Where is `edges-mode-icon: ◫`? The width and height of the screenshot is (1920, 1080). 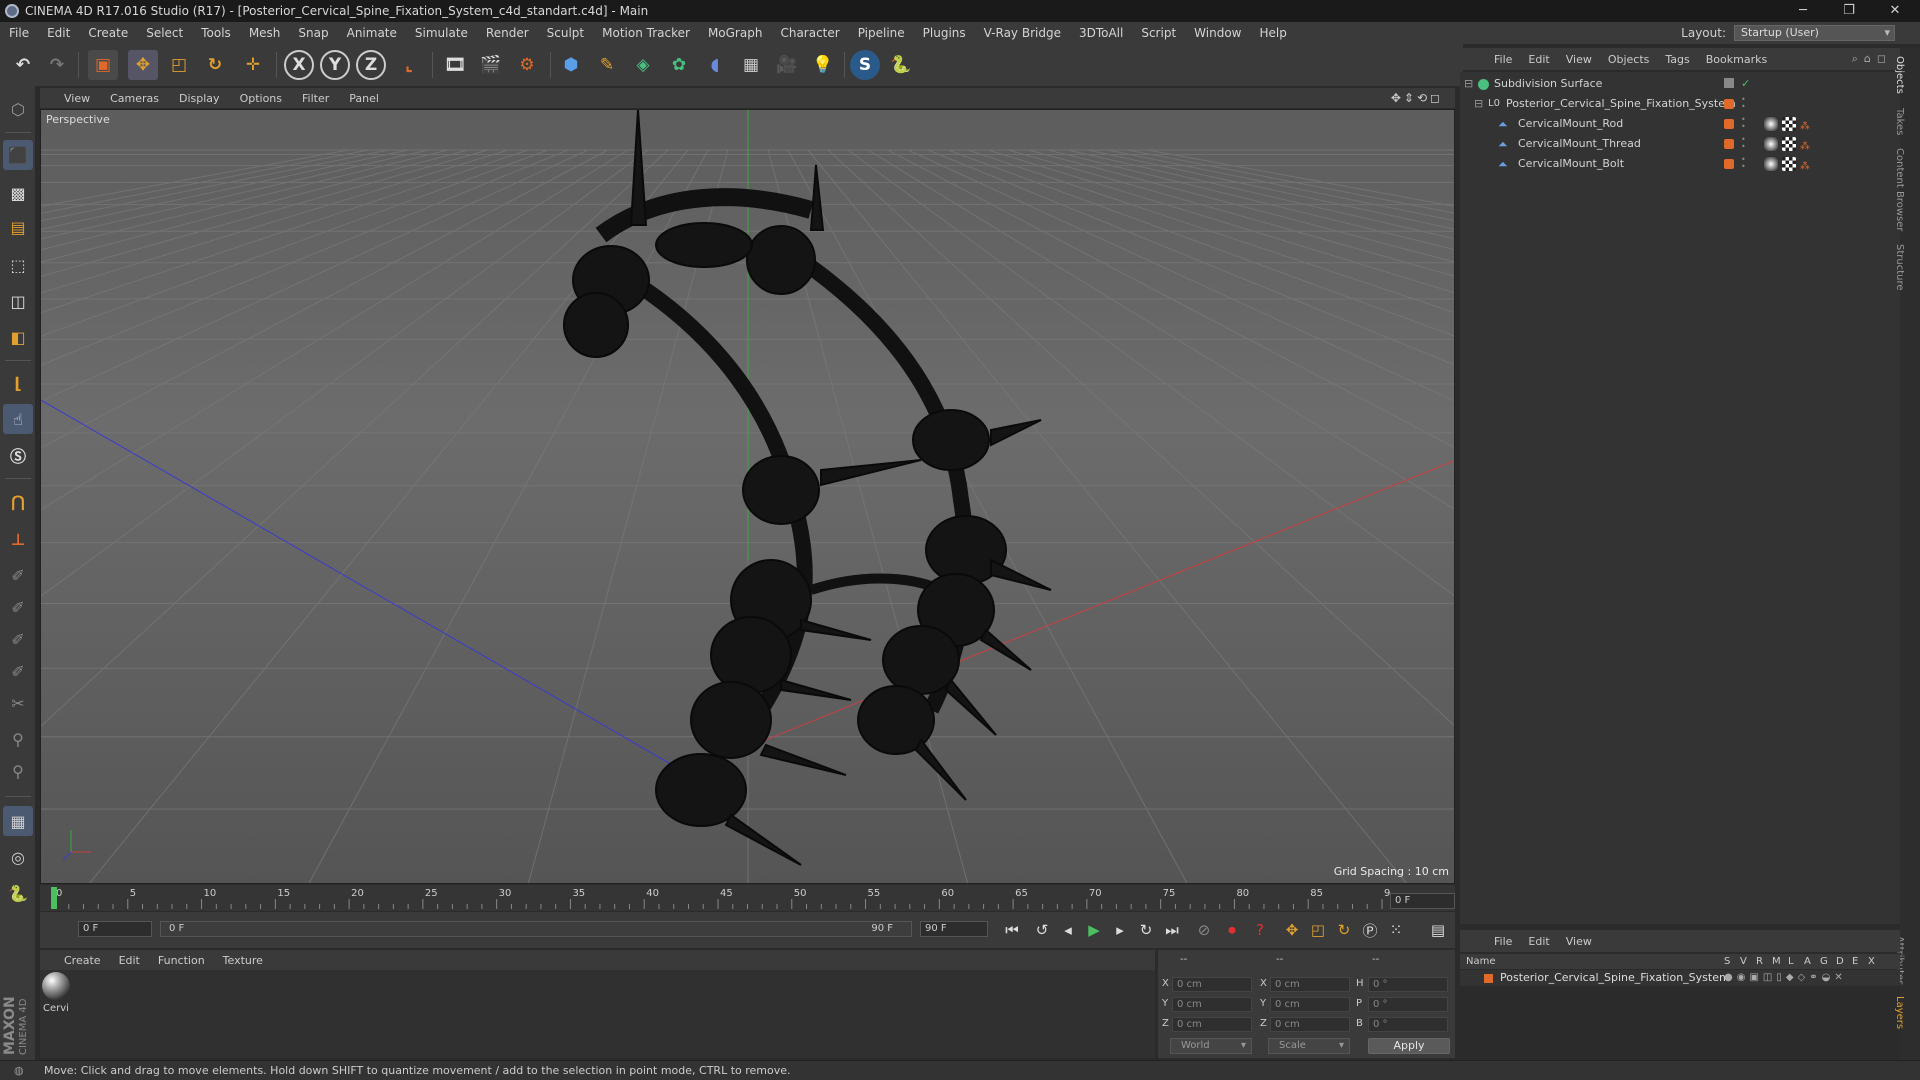 edges-mode-icon: ◫ is located at coordinates (18, 301).